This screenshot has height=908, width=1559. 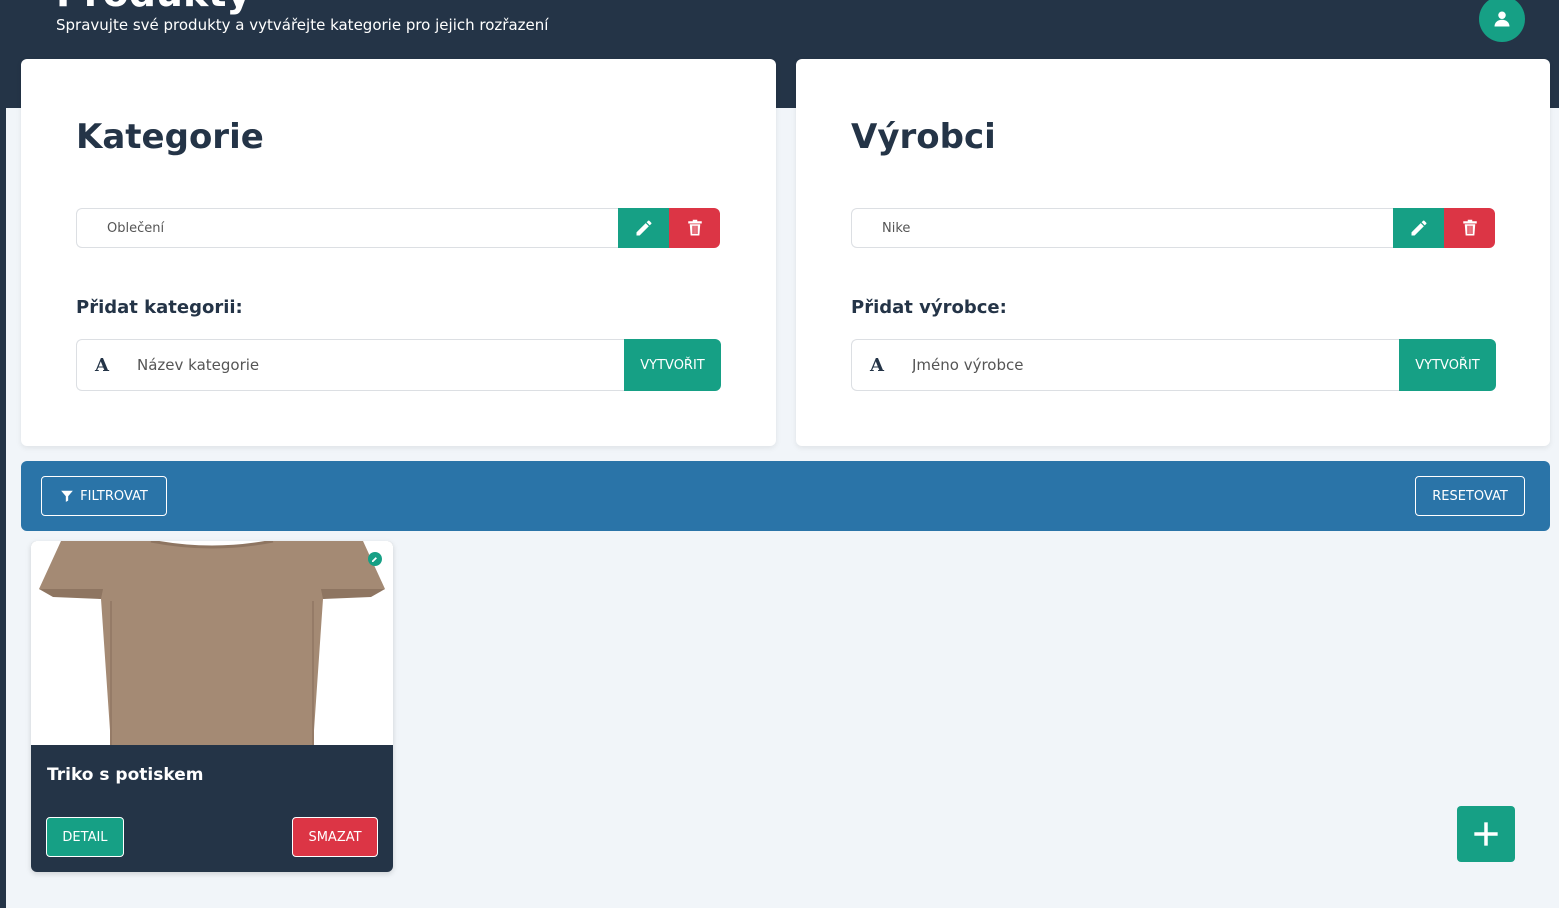 What do you see at coordinates (1447, 365) in the screenshot?
I see `create-manufacturer-button: VYTVOŘIT` at bounding box center [1447, 365].